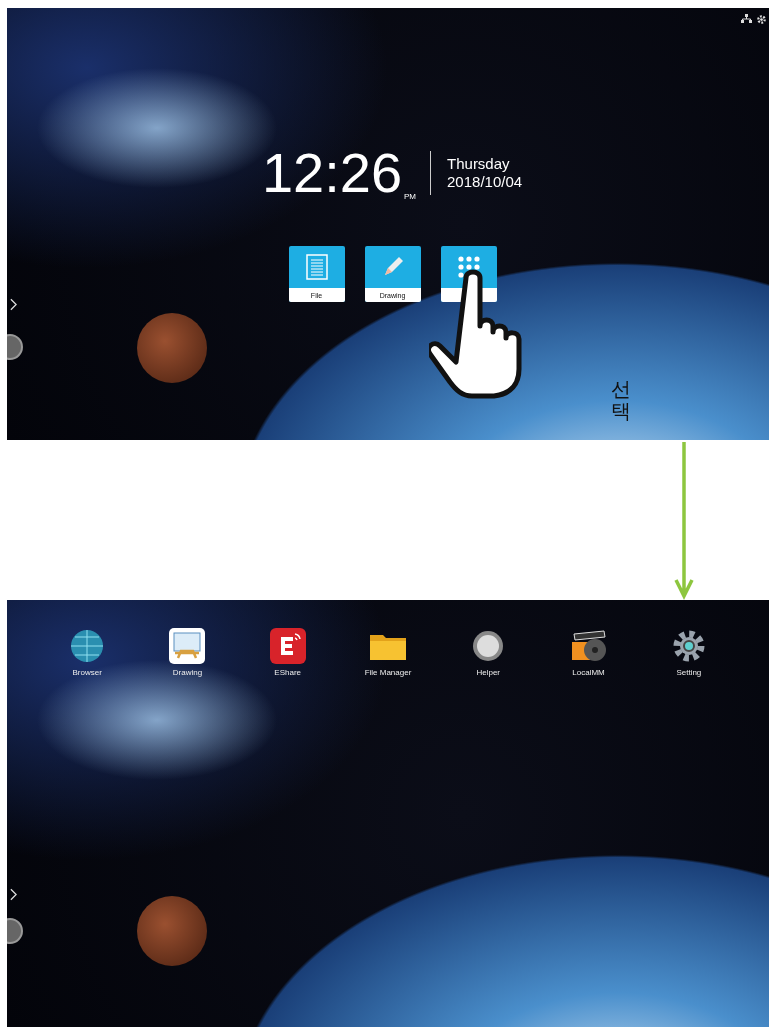  What do you see at coordinates (332, 173) in the screenshot?
I see `clock-time: 12:26` at bounding box center [332, 173].